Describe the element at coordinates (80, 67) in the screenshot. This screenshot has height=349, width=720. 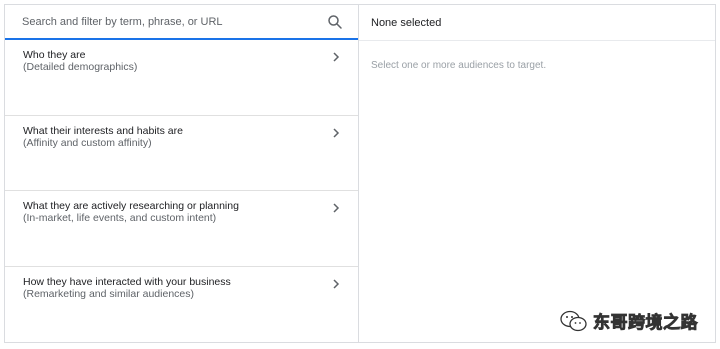
I see `category-subtitle: (Detailed demographics)` at that location.